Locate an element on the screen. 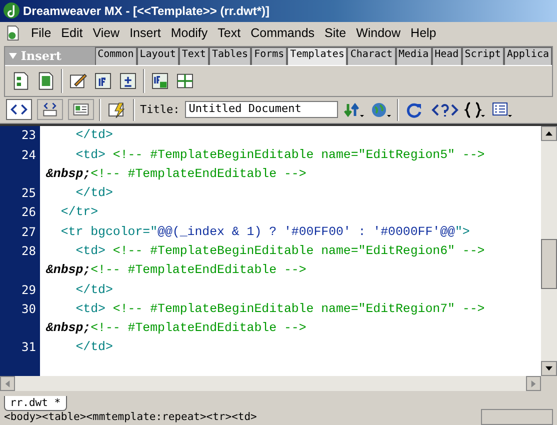 The image size is (557, 425). line-number: 27 is located at coordinates (29, 231).